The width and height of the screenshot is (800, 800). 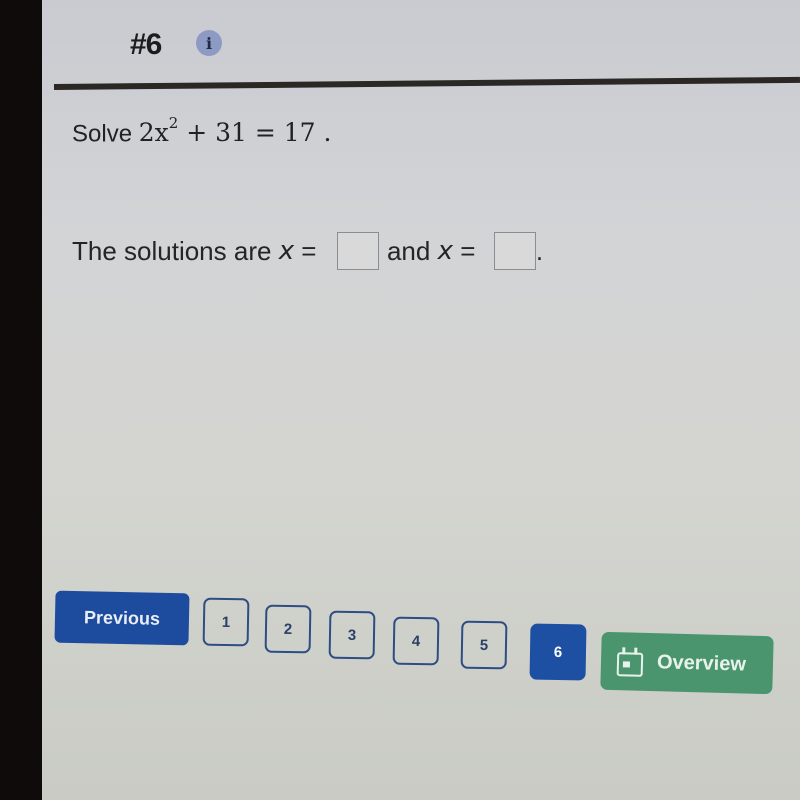 I want to click on page-button-6-current: 6, so click(x=558, y=652).